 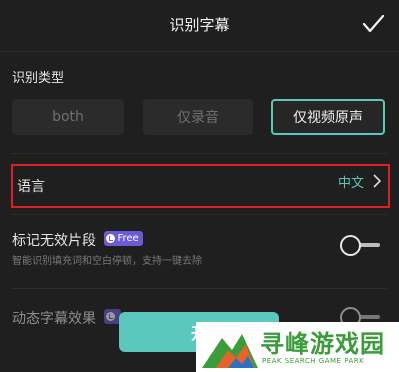 What do you see at coordinates (230, 351) in the screenshot?
I see `mountain-logo-icon` at bounding box center [230, 351].